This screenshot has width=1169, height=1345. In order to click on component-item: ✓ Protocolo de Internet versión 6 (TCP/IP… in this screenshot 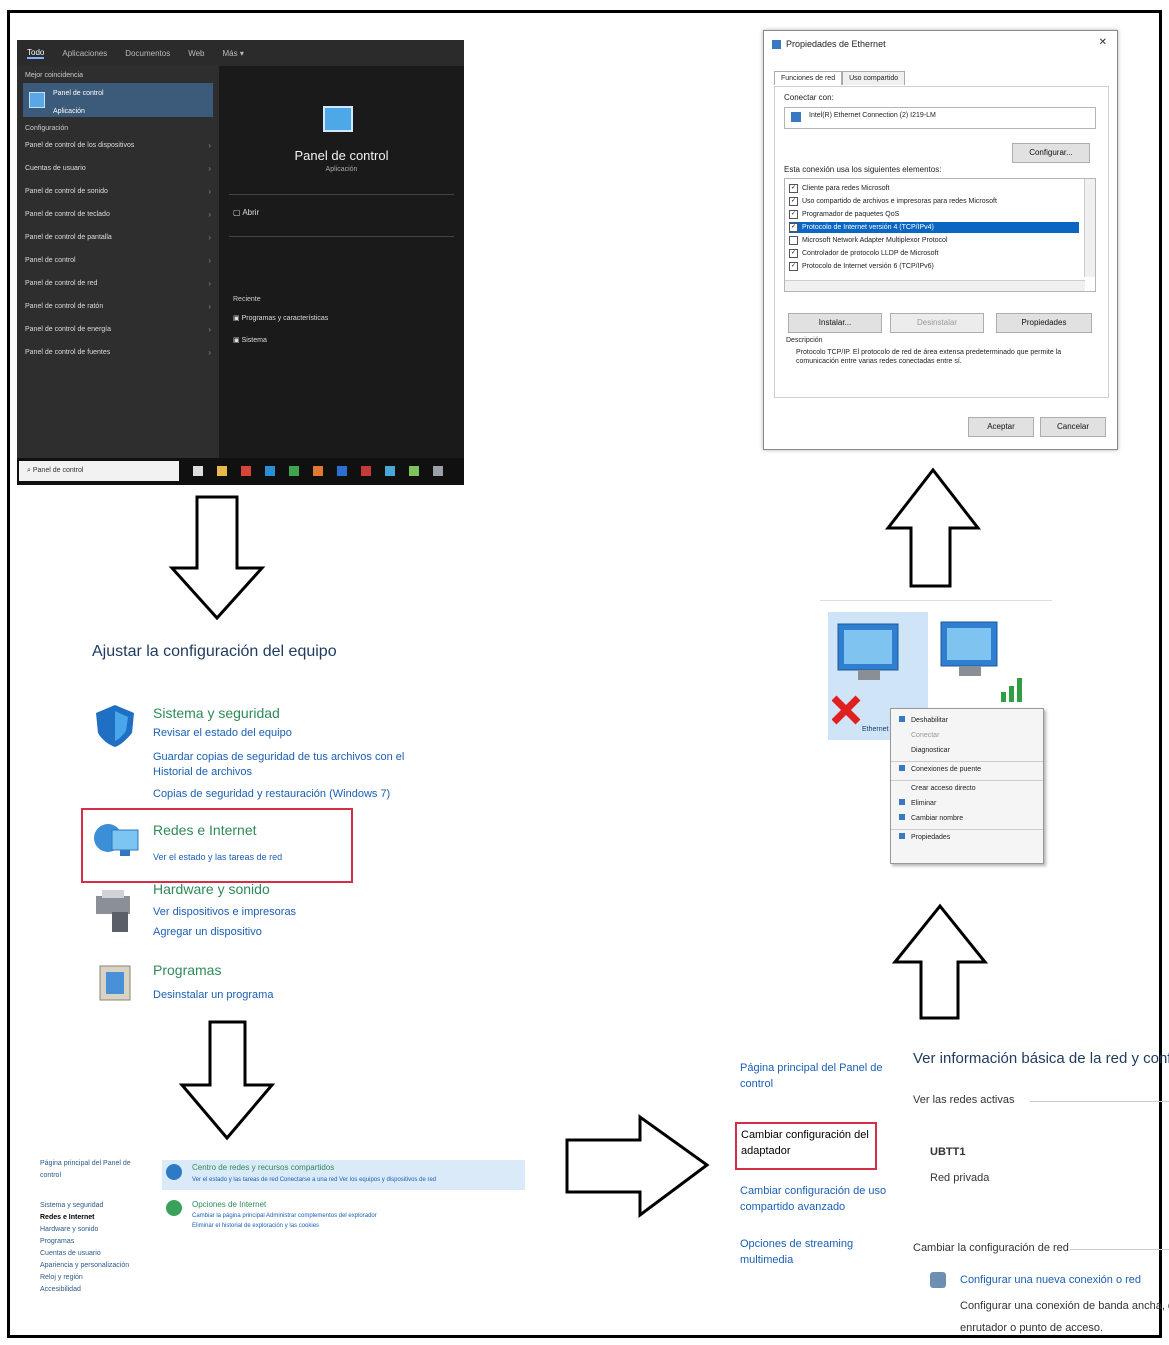, I will do `click(934, 266)`.